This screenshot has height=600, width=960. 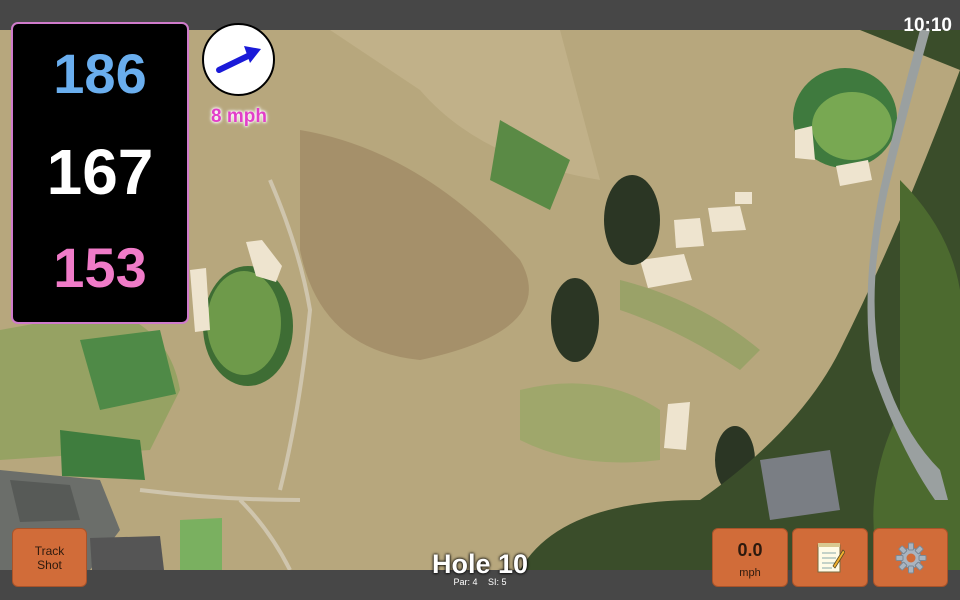 I want to click on distance-middle: 167, so click(x=100, y=172).